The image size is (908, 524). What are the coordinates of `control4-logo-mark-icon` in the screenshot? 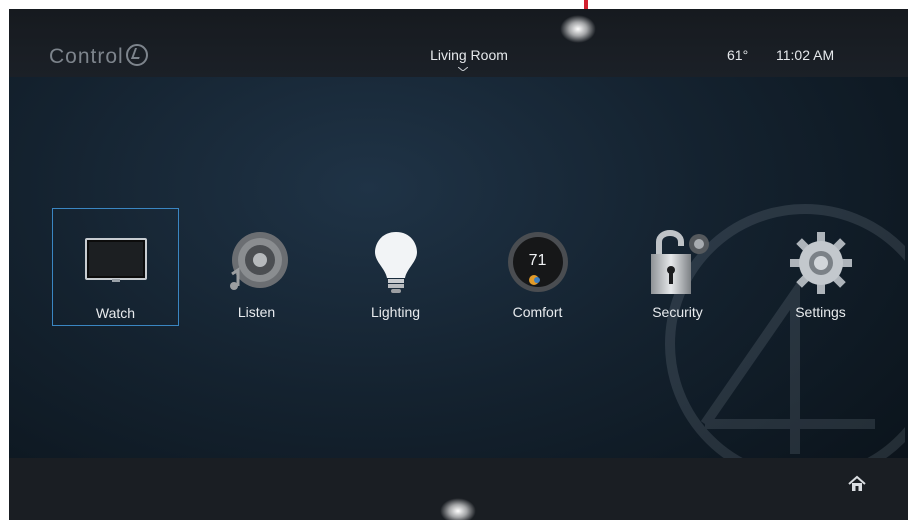 It's located at (136, 55).